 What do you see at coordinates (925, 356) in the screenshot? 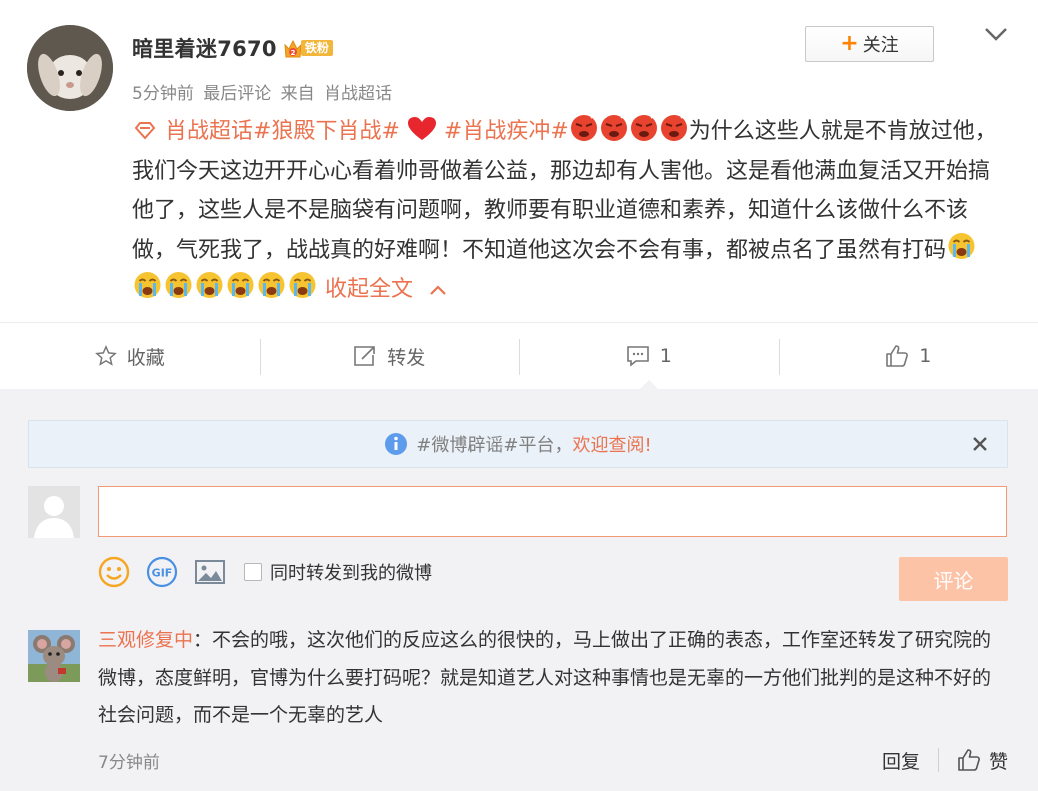
I see `like-count: 1` at bounding box center [925, 356].